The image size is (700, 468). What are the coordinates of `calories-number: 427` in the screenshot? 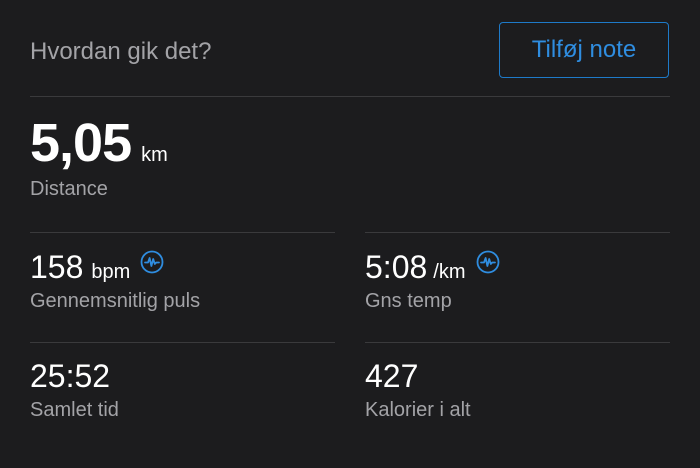 It's located at (392, 376).